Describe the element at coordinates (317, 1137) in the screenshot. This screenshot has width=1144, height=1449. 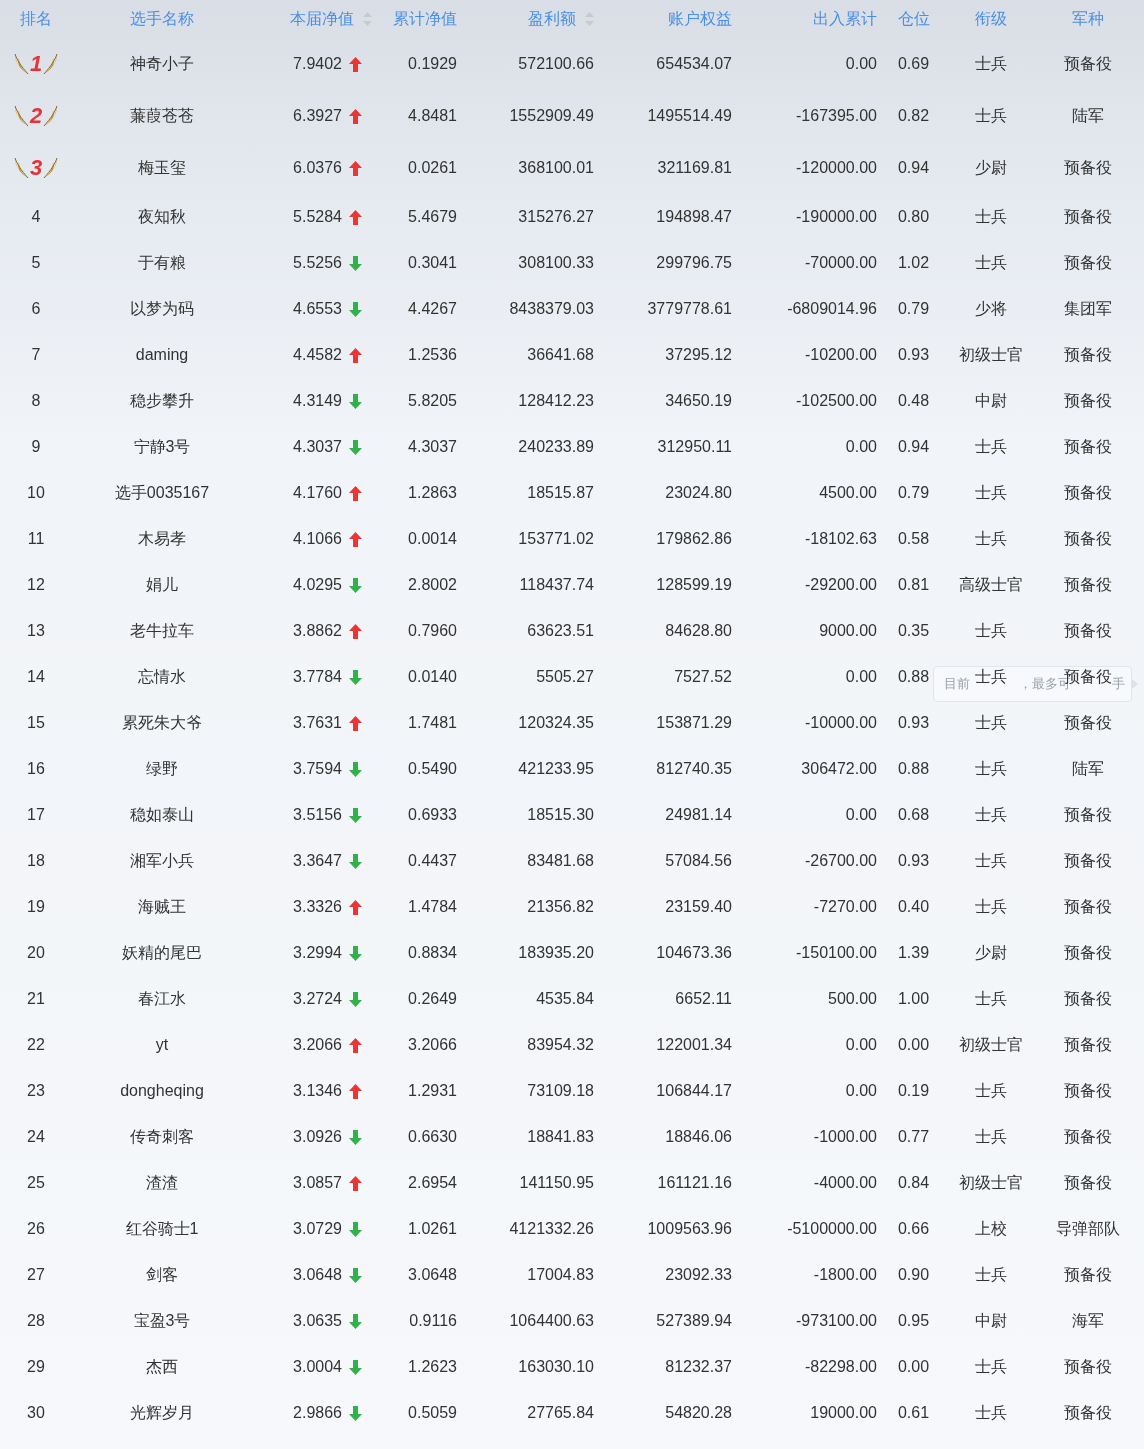
I see `net-value: 3.0926` at that location.